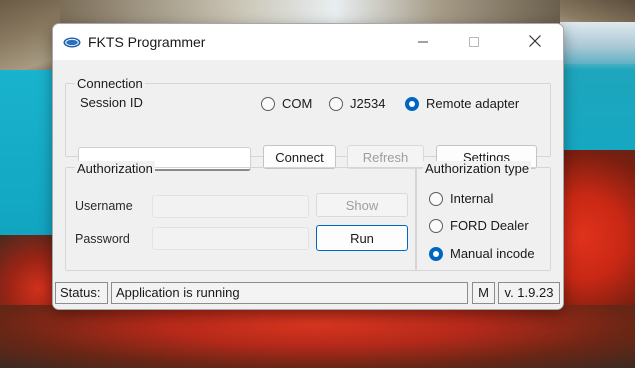 The height and width of the screenshot is (368, 635). What do you see at coordinates (362, 238) in the screenshot?
I see `run-button: Run` at bounding box center [362, 238].